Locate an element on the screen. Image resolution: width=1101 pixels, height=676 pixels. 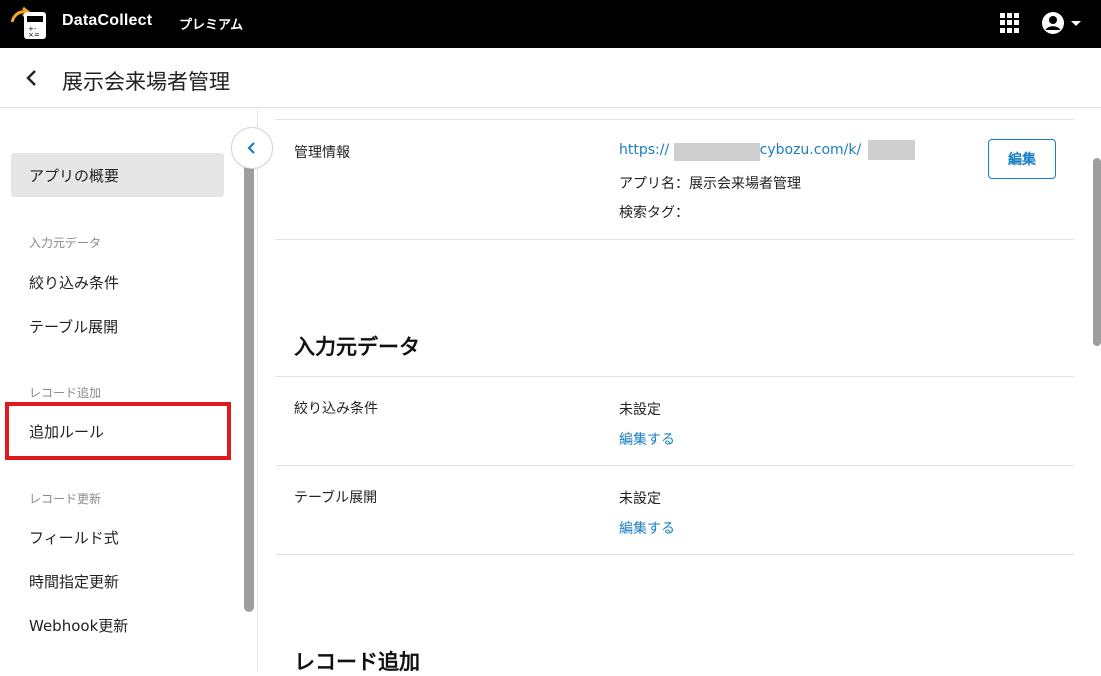
app-name-text: アプリ名：展示会来場者管理 is located at coordinates (710, 184).